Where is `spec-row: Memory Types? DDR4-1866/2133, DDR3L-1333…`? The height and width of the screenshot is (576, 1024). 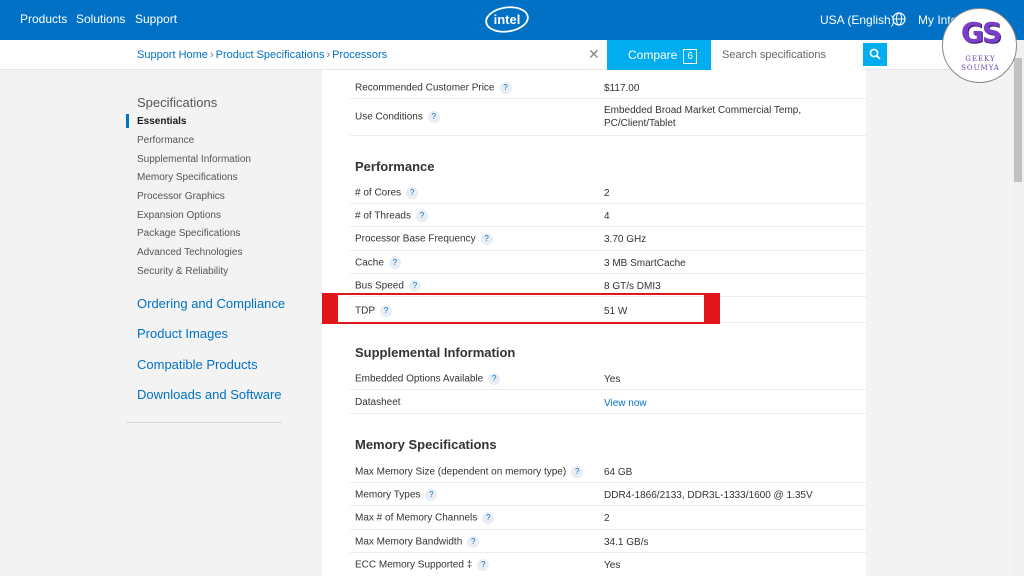
spec-row: Memory Types? DDR4-1866/2133, DDR3L-1333… is located at coordinates (608, 494).